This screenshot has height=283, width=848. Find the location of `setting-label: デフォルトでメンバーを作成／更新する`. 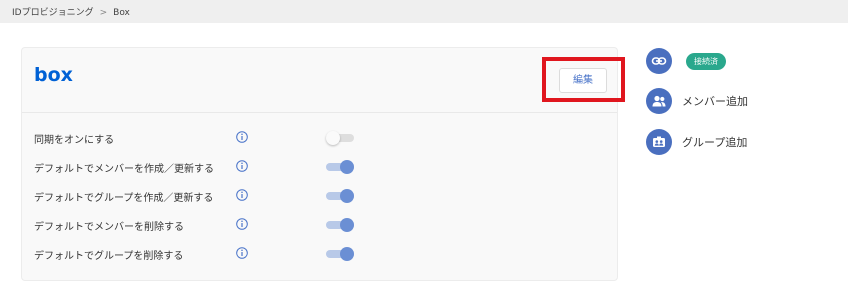

setting-label: デフォルトでメンバーを作成／更新する is located at coordinates (124, 169).